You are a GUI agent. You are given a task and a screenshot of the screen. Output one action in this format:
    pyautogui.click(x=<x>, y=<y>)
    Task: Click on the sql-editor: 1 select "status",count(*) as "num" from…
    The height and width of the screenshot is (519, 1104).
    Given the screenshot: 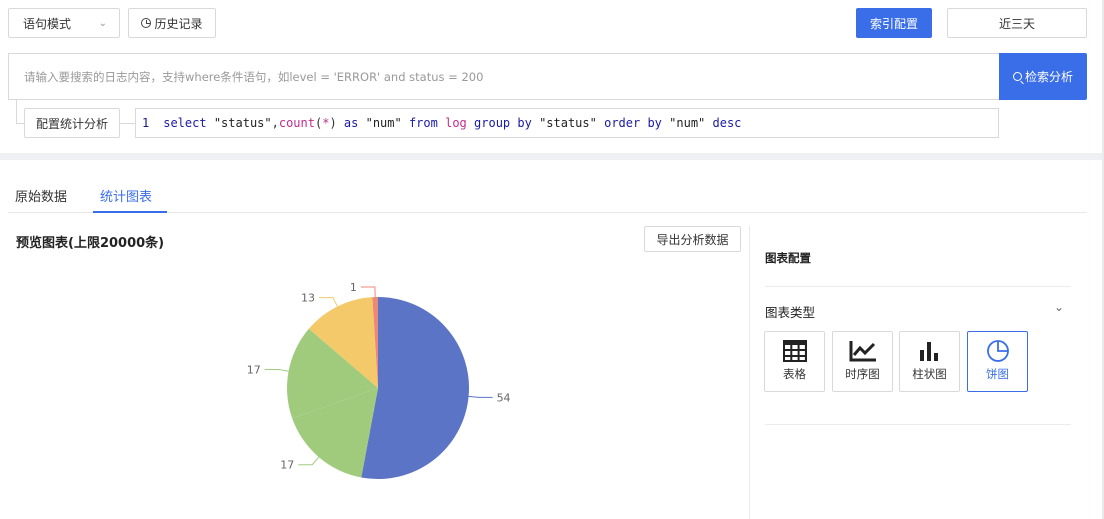 What is the action you would take?
    pyautogui.click(x=567, y=123)
    